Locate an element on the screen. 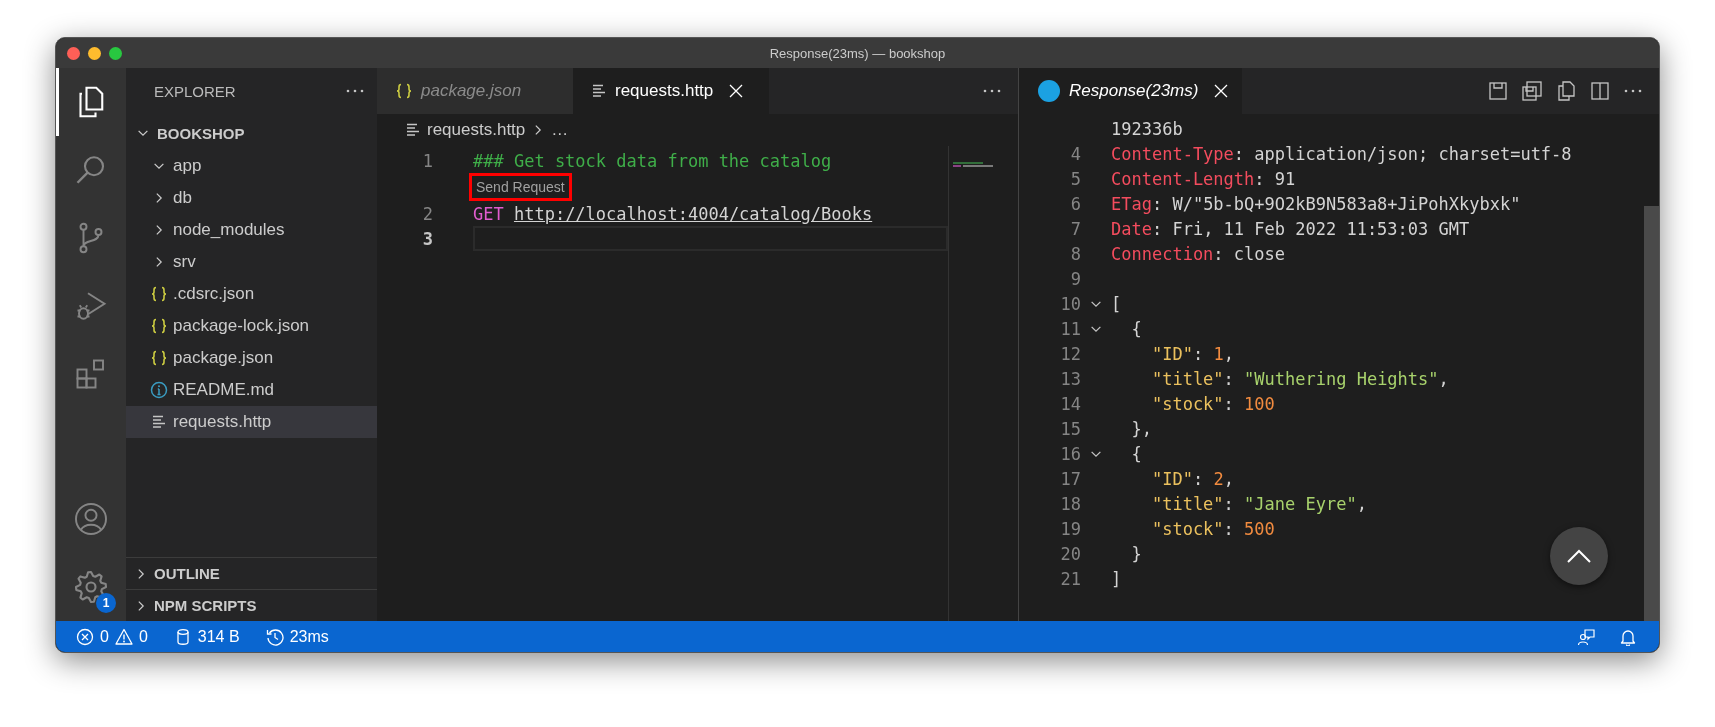 The height and width of the screenshot is (727, 1715). history-icon is located at coordinates (274, 636).